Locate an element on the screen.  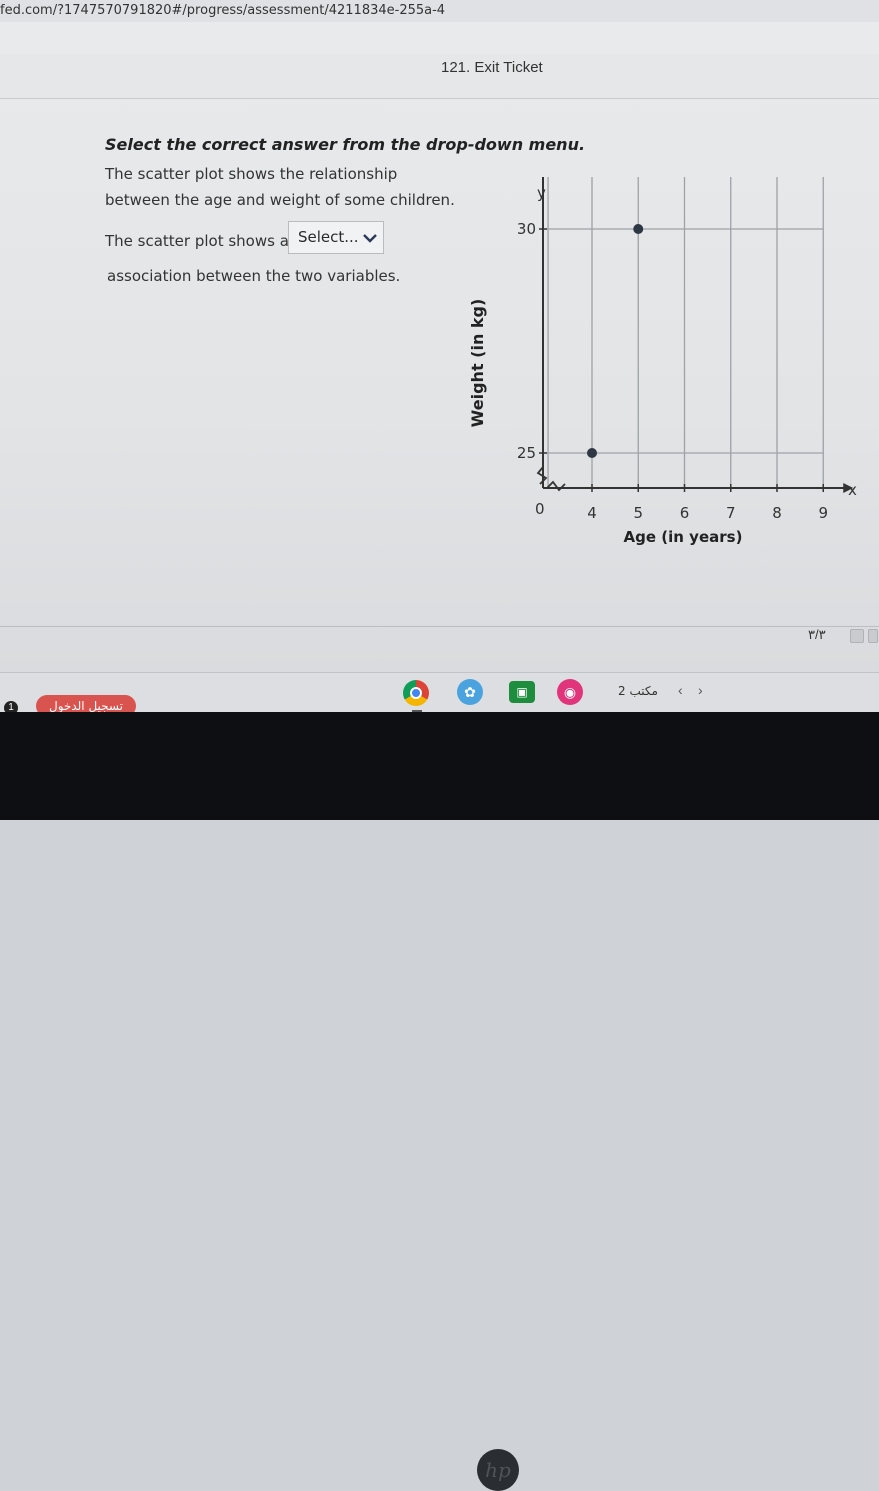
photos-icon: ✿ is located at coordinates (470, 692).